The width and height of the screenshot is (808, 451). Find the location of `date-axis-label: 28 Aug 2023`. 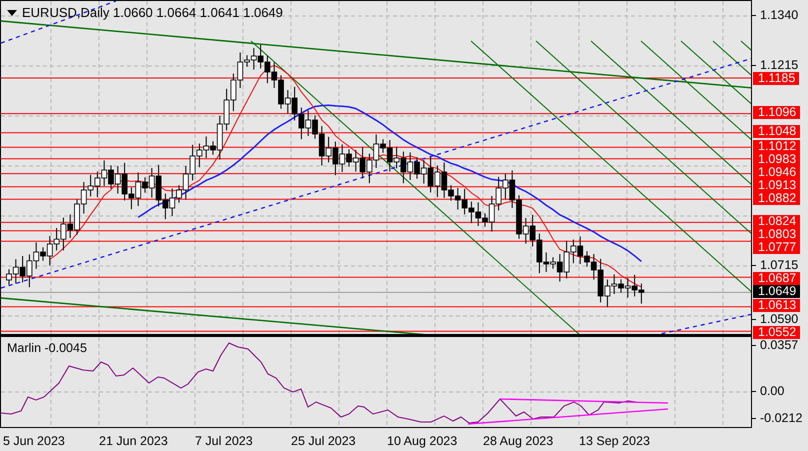

date-axis-label: 28 Aug 2023 is located at coordinates (518, 441).